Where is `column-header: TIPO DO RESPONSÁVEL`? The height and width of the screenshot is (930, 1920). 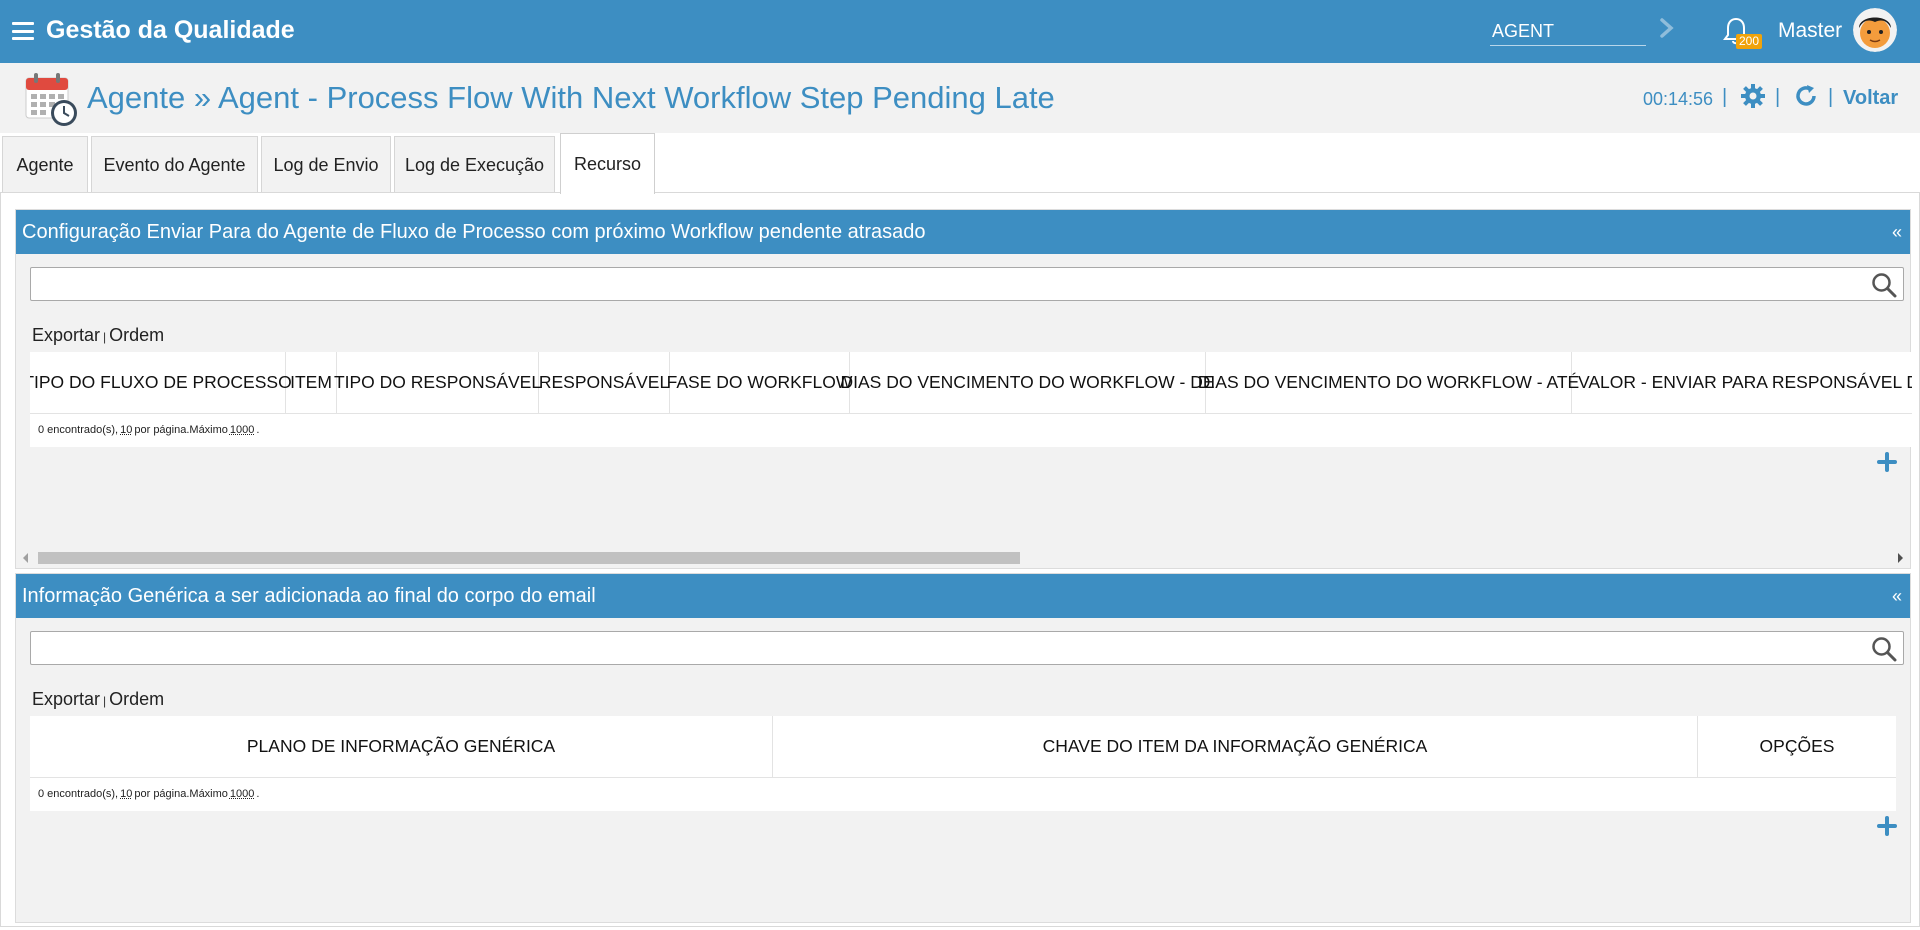
column-header: TIPO DO RESPONSÁVEL is located at coordinates (437, 382).